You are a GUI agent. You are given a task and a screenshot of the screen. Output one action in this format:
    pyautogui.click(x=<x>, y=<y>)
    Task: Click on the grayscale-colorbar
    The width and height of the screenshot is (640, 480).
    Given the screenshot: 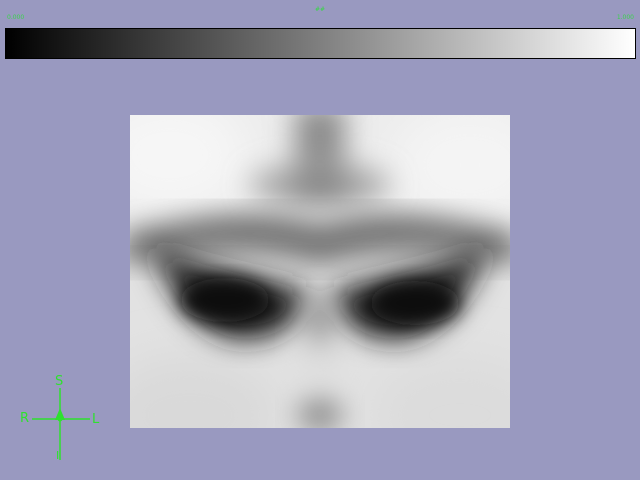 What is the action you would take?
    pyautogui.click(x=320, y=43)
    